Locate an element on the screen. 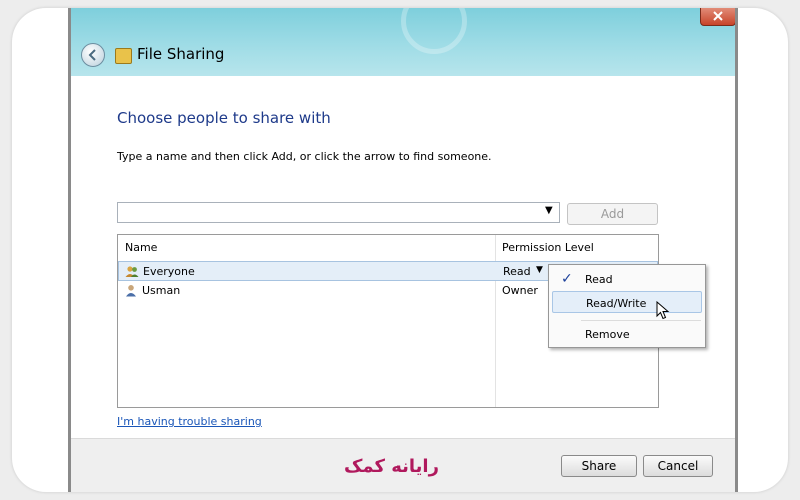 The height and width of the screenshot is (500, 800). column-header-name: Name is located at coordinates (141, 247).